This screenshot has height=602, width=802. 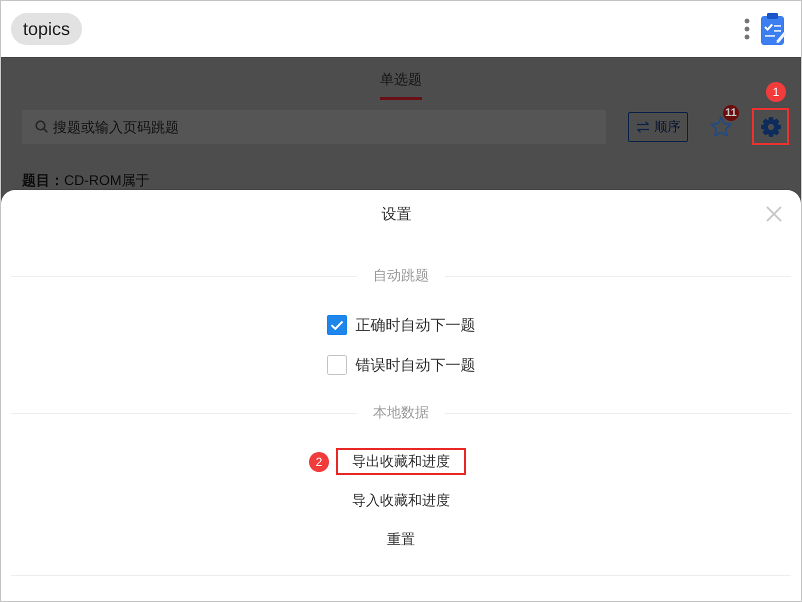 What do you see at coordinates (46, 29) in the screenshot?
I see `page-title: topics` at bounding box center [46, 29].